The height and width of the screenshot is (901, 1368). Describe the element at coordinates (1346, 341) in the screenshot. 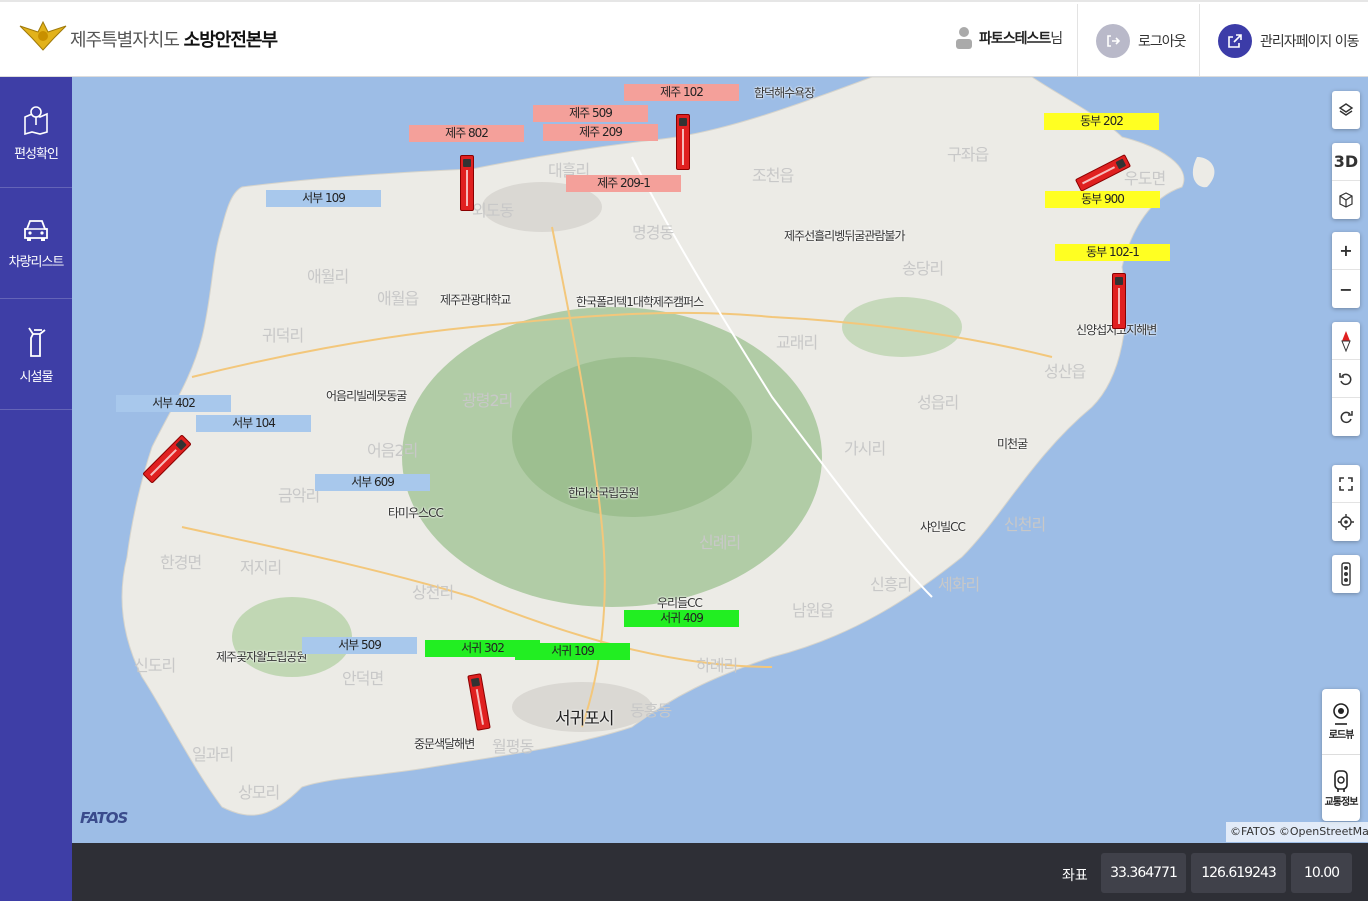

I see `compass-button` at that location.